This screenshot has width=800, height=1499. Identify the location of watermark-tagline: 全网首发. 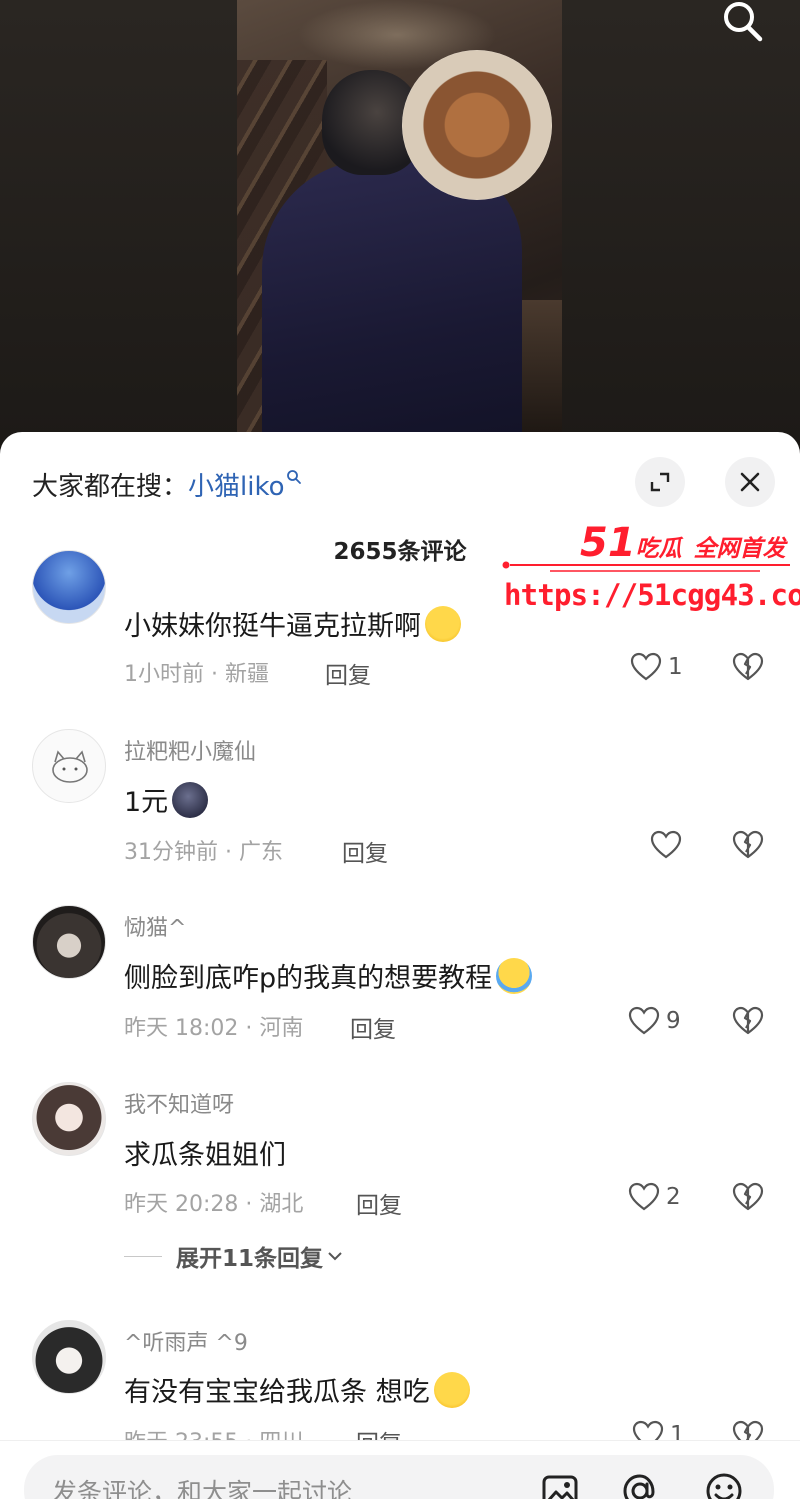
(739, 549).